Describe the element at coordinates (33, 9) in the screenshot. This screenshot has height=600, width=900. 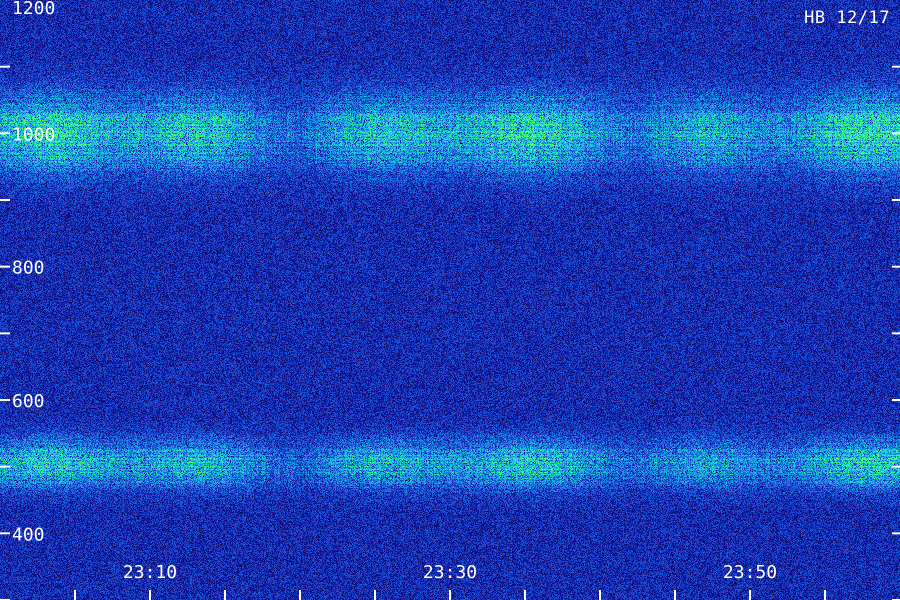
I see `y-tick-label: 1200` at that location.